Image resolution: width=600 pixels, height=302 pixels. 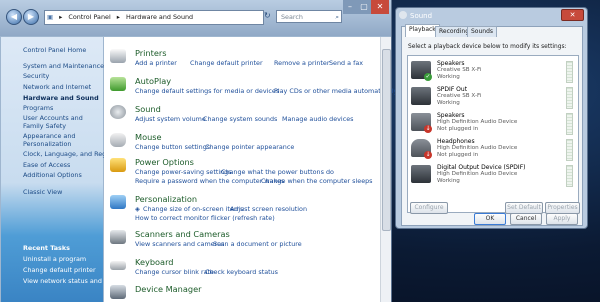 What do you see at coordinates (493, 71) in the screenshot?
I see `device-row: ✓ Speakers Creative SB X-Fi Working` at bounding box center [493, 71].